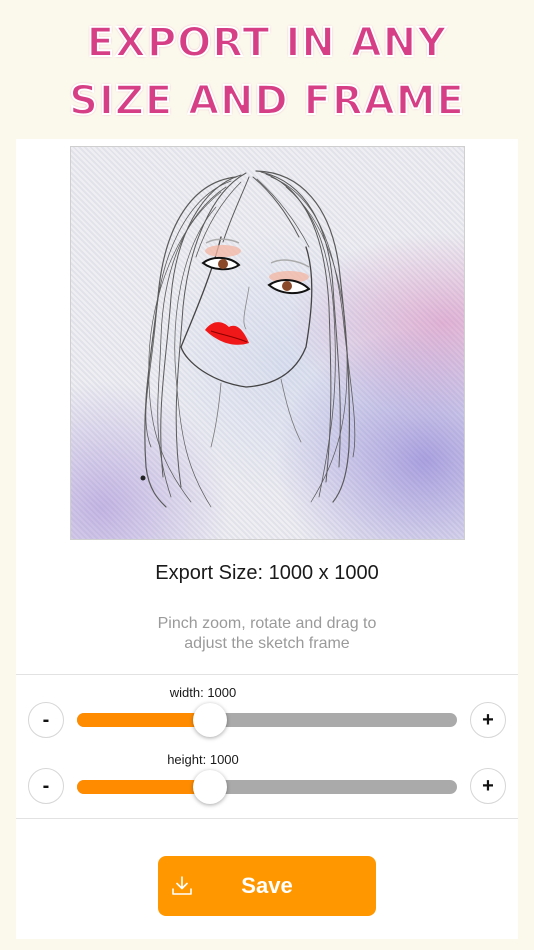 The width and height of the screenshot is (534, 950). I want to click on download-icon, so click(182, 885).